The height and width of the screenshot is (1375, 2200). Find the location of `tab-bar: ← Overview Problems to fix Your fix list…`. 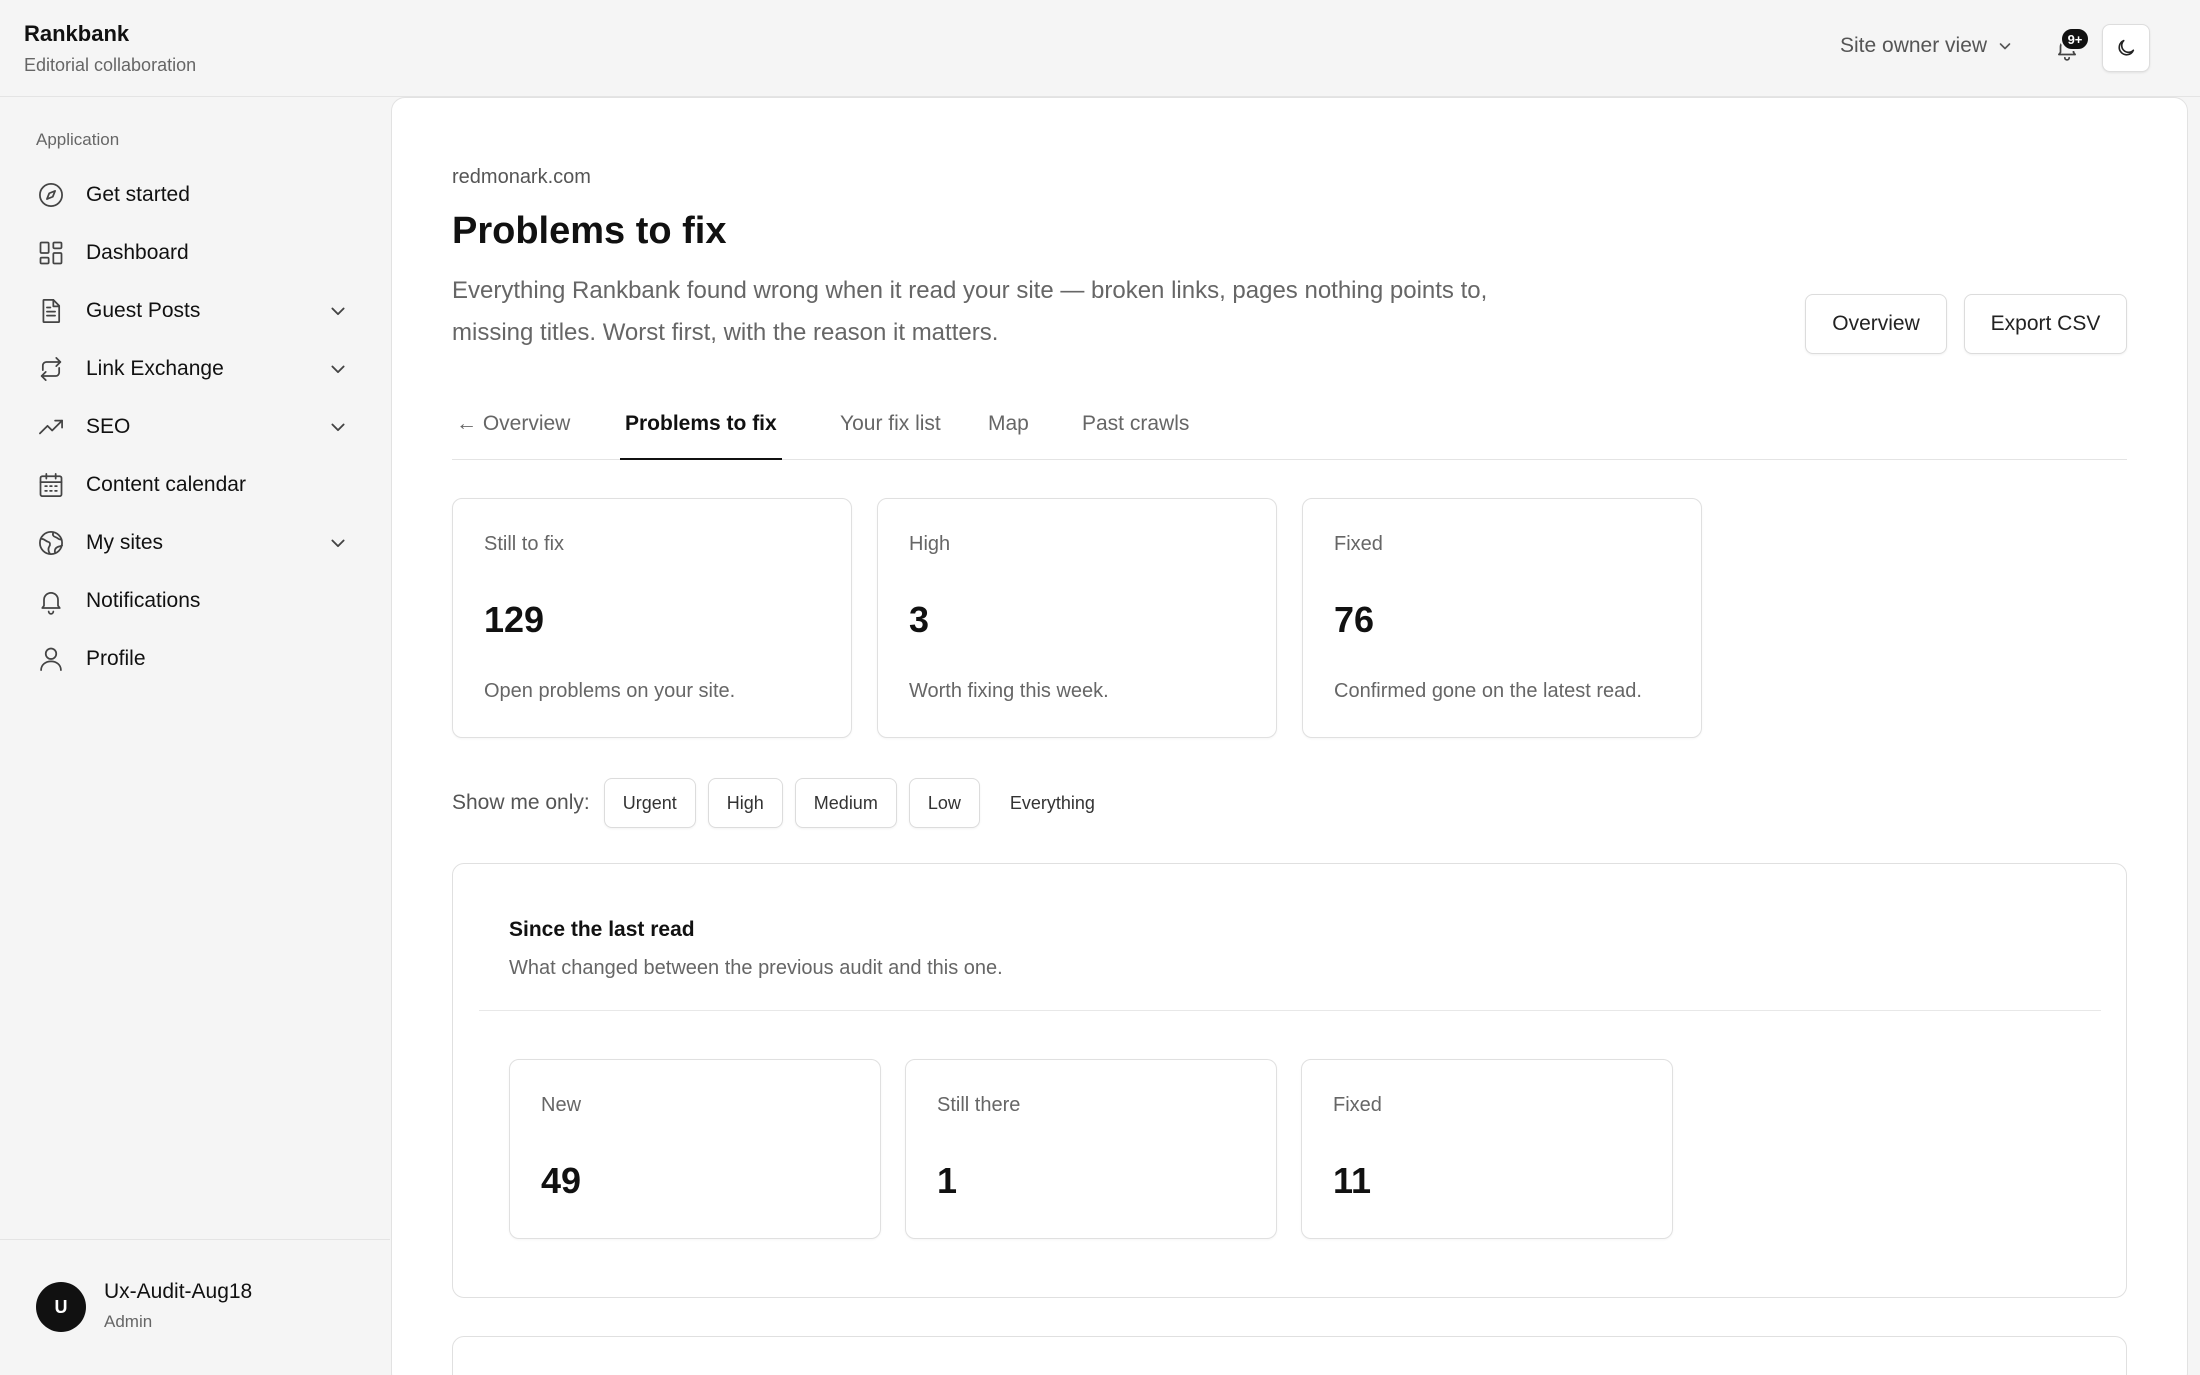

tab-bar: ← Overview Problems to fix Your fix list… is located at coordinates (1289, 429).